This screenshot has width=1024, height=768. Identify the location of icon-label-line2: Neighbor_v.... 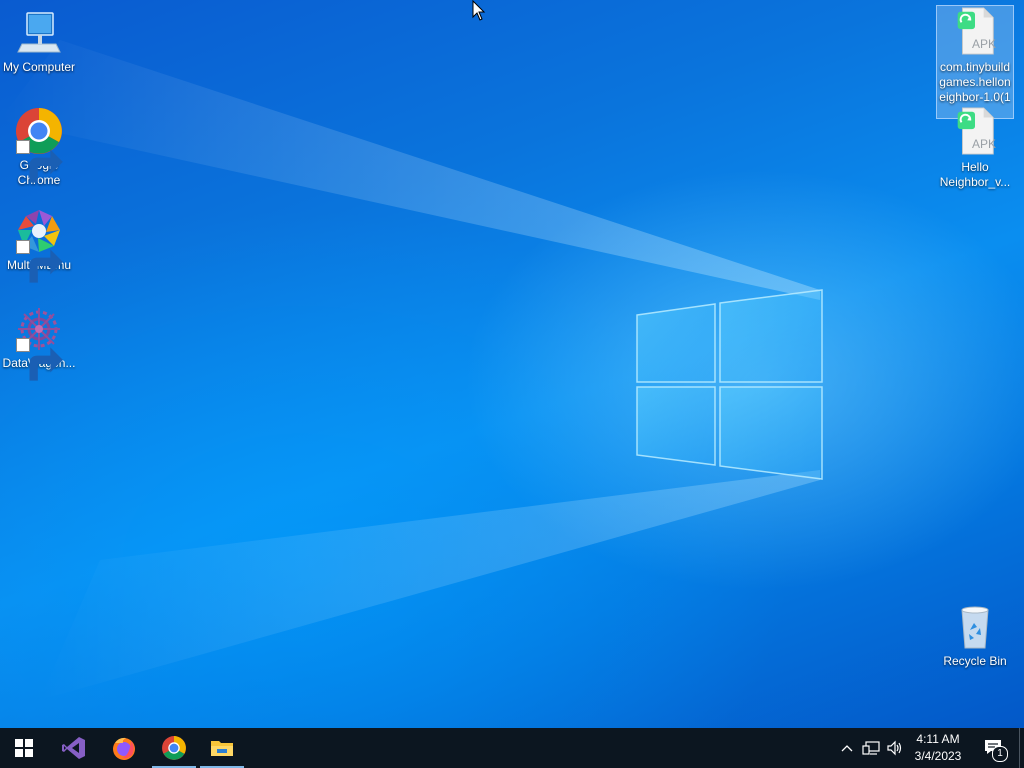
(975, 182).